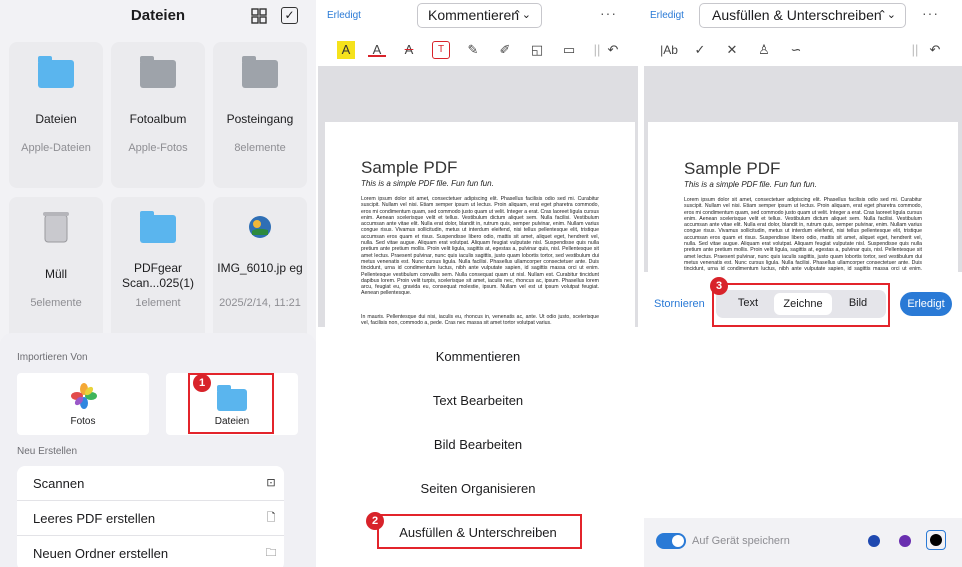  I want to click on note-tool-icon: ▭, so click(569, 50).